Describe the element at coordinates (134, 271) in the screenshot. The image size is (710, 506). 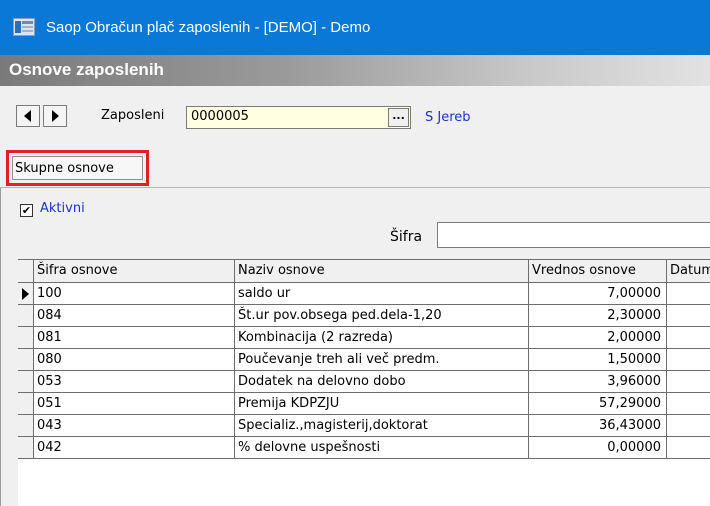
I see `column-header-code: Šifra osnove` at that location.